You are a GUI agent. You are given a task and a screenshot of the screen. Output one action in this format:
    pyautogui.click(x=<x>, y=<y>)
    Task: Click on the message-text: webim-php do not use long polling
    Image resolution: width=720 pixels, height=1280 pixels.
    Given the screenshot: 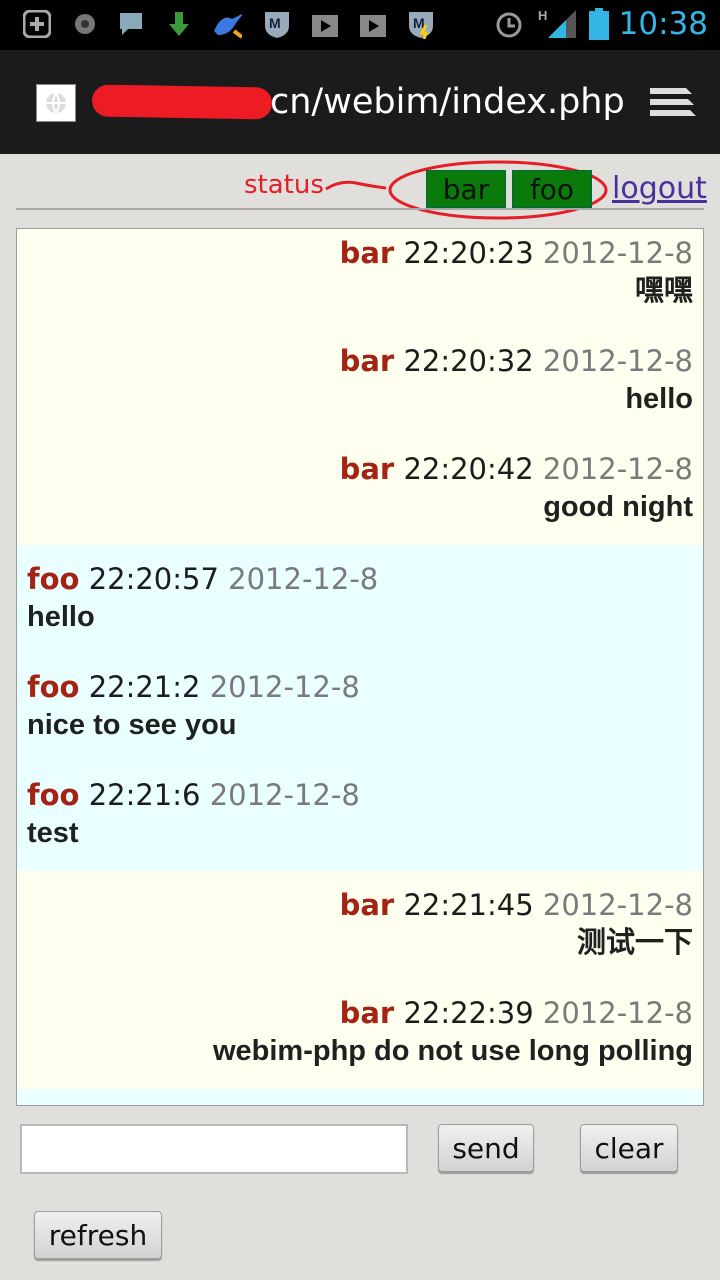 What is the action you would take?
    pyautogui.click(x=452, y=1051)
    